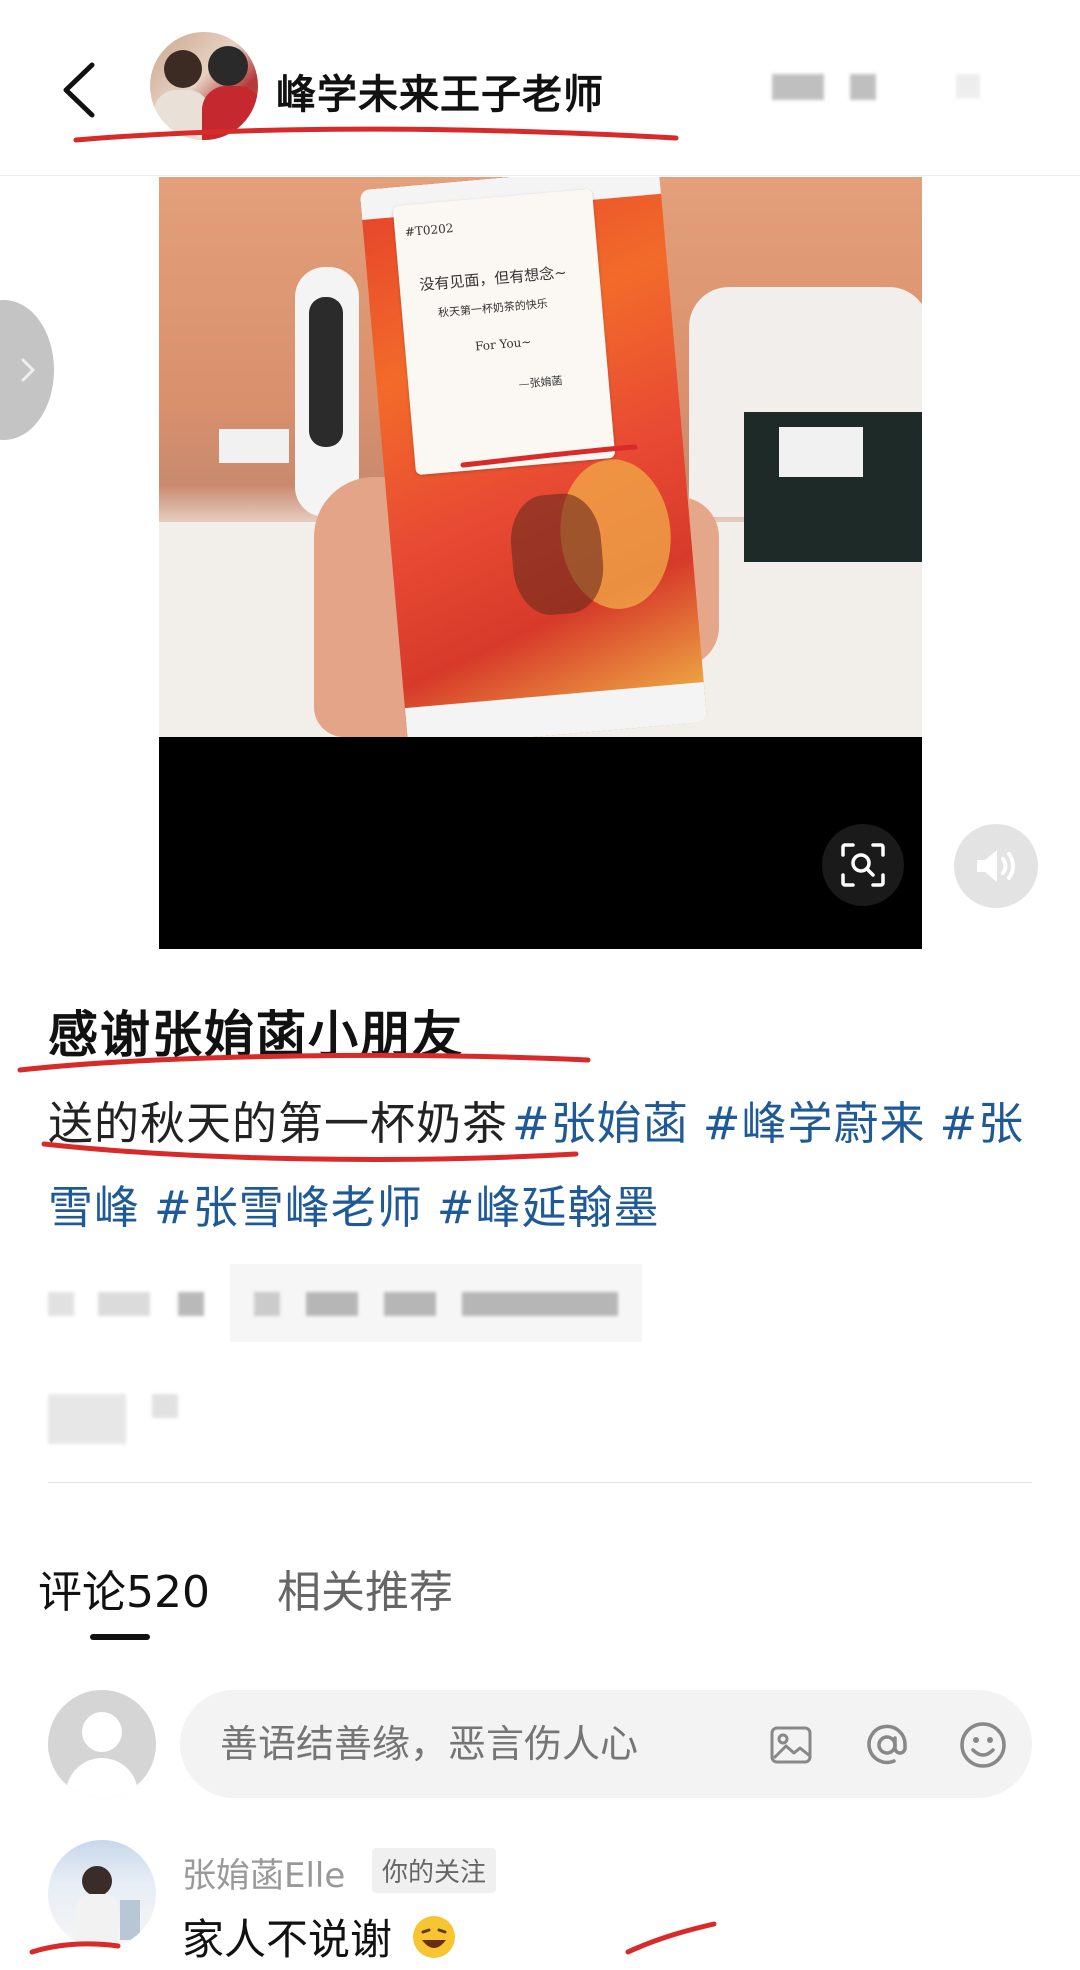 Image resolution: width=1080 pixels, height=1970 pixels. I want to click on image-search-button, so click(863, 865).